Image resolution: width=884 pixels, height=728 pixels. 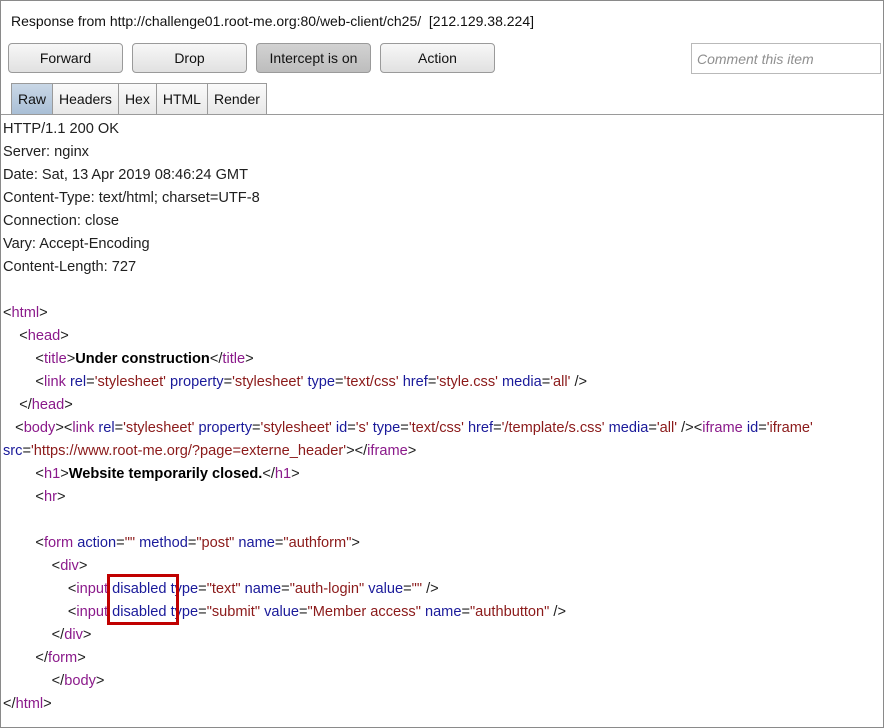 I want to click on html-source-line: <head>, so click(x=443, y=336).